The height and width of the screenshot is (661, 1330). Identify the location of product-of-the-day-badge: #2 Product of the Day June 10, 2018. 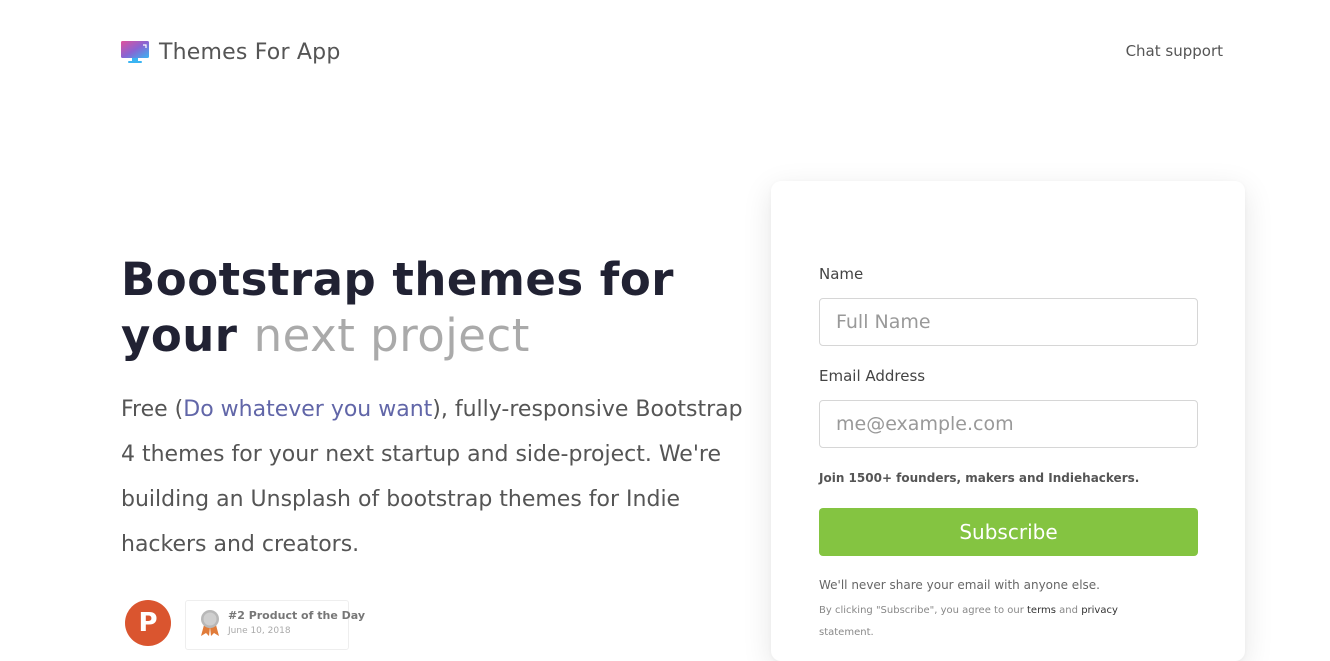
(275, 625).